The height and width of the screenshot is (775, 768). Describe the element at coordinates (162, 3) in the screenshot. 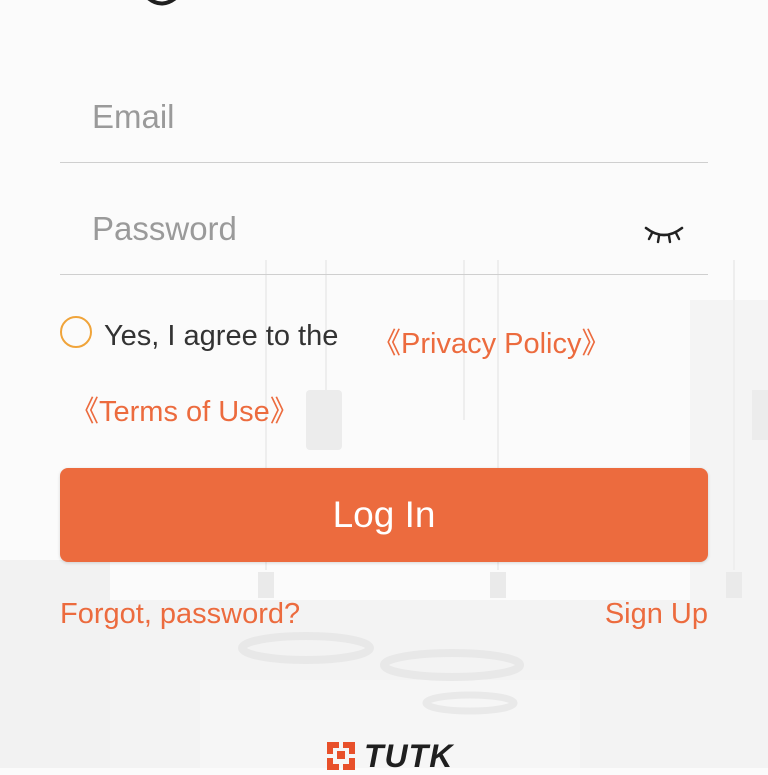

I see `app-logo-icon` at that location.